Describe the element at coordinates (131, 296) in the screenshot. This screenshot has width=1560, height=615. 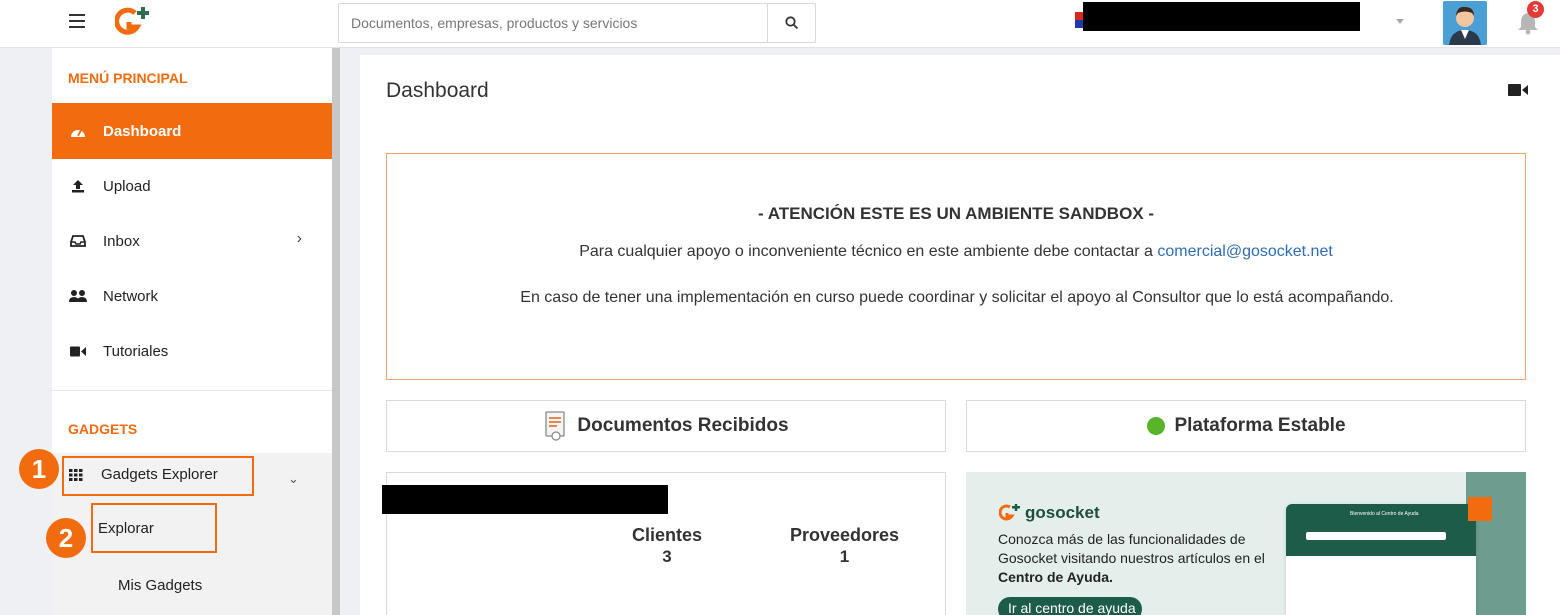
I see `sidebar-item-label: Network` at that location.